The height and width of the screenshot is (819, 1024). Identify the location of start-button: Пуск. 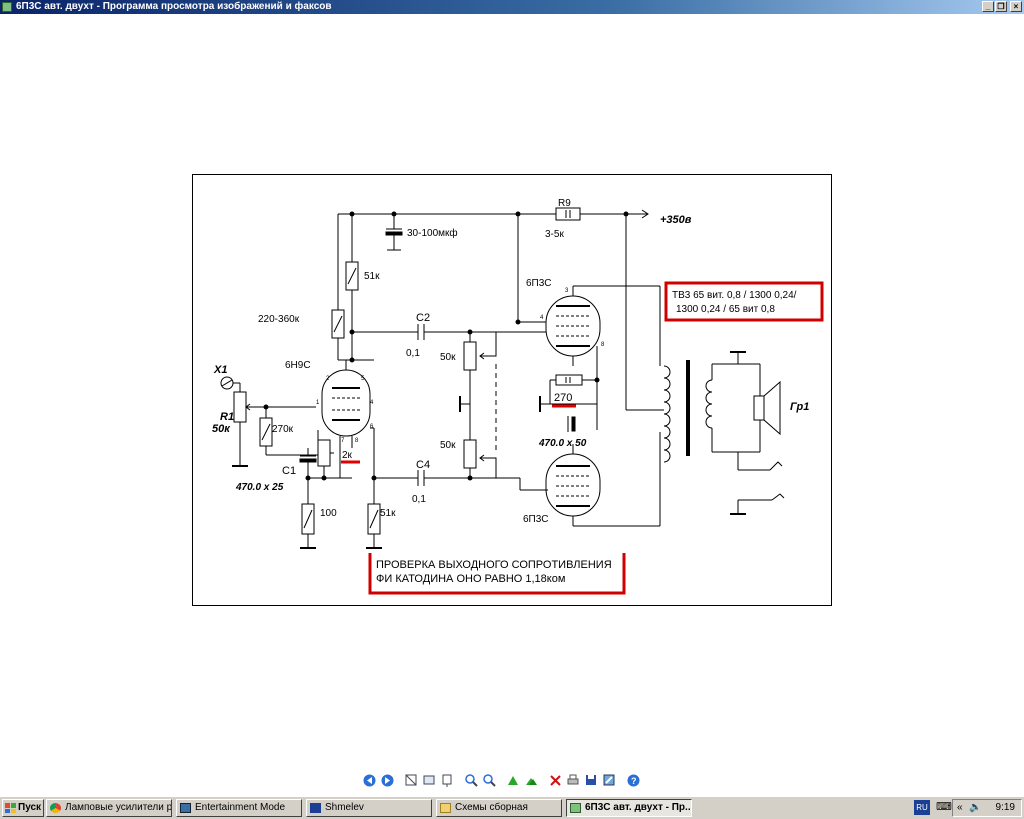
(23, 808).